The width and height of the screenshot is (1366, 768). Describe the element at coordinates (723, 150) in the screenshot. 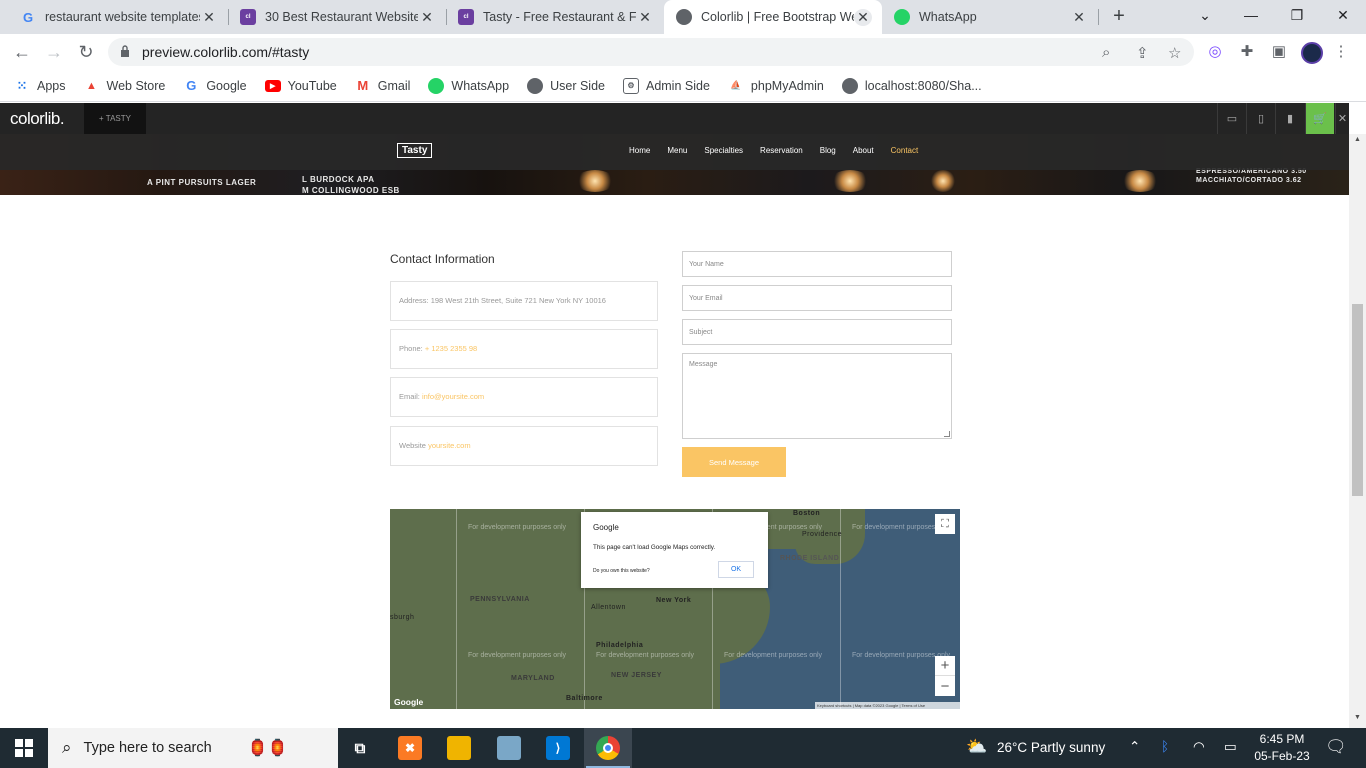

I see `nav-specialties: Specialties` at that location.